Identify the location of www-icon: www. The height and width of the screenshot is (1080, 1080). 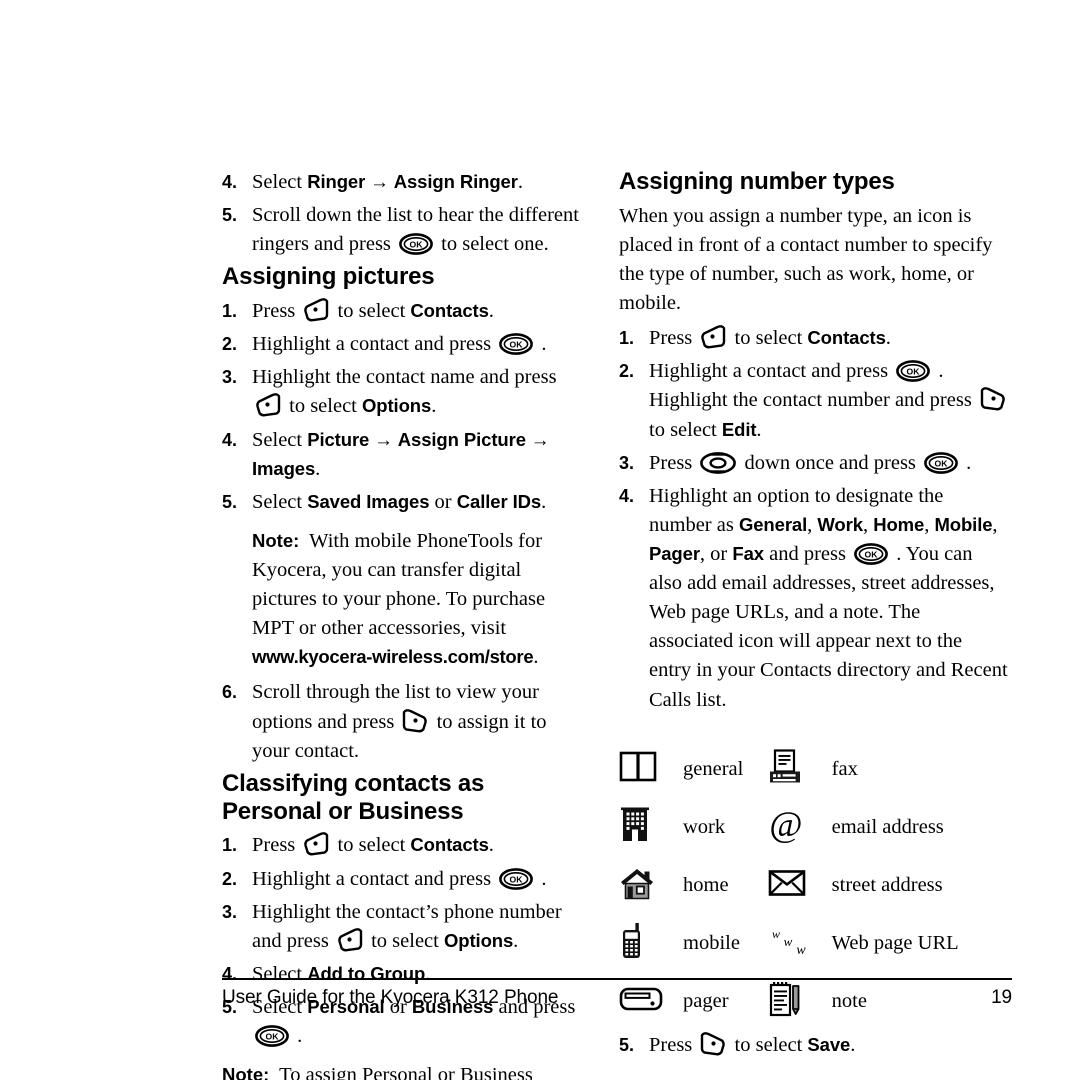
(790, 941).